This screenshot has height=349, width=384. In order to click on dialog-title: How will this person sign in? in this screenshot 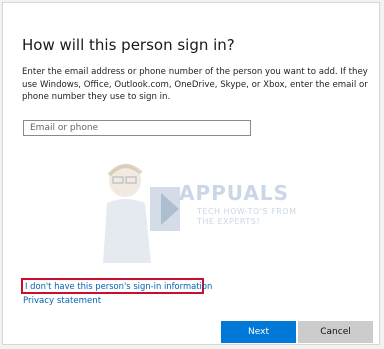, I will do `click(128, 45)`.